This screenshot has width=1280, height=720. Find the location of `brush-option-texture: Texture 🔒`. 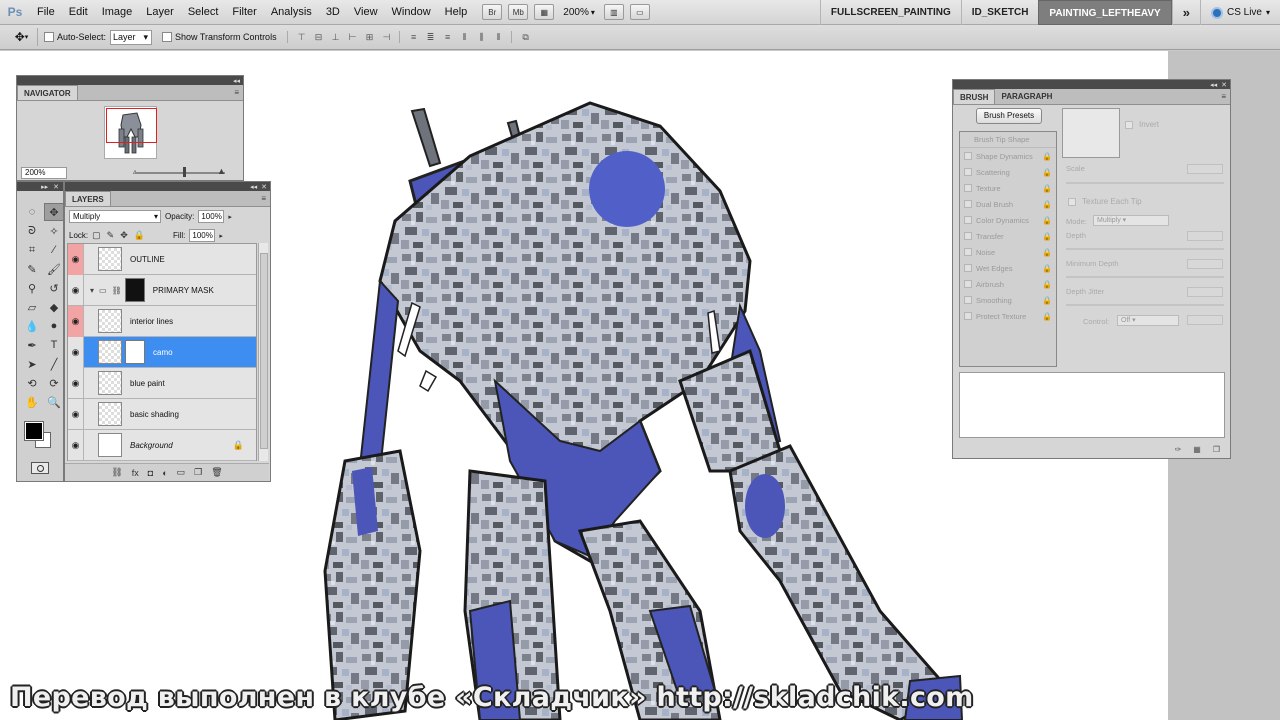

brush-option-texture: Texture 🔒 is located at coordinates (1008, 188).